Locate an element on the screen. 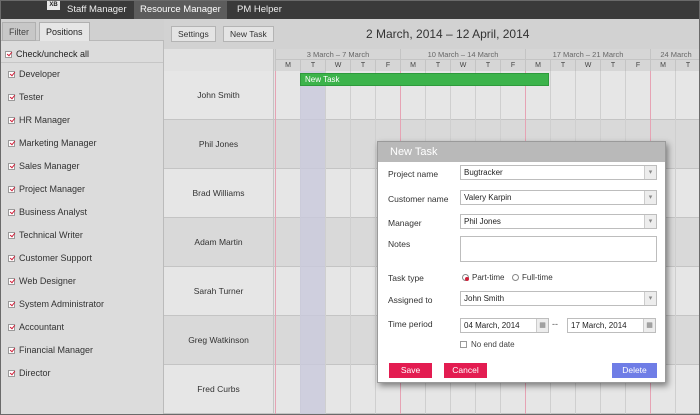  delete-button: Delete is located at coordinates (634, 370).